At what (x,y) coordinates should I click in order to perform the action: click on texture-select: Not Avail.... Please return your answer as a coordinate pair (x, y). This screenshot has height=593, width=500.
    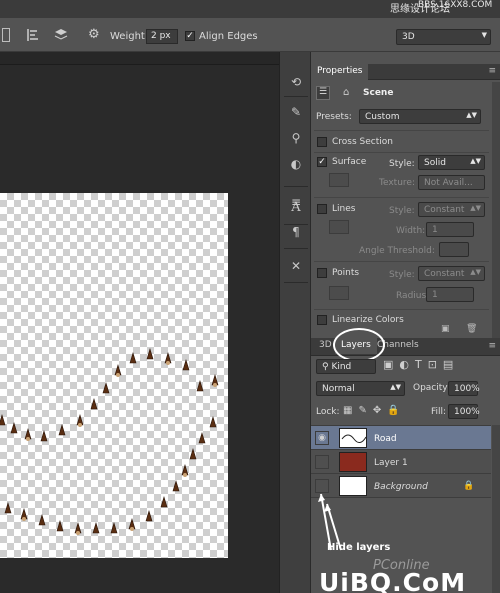
    Looking at the image, I should click on (451, 182).